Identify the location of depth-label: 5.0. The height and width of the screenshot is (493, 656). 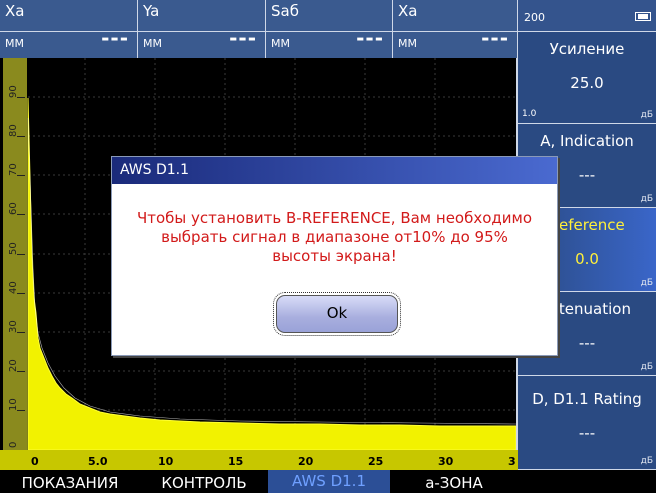
(98, 461).